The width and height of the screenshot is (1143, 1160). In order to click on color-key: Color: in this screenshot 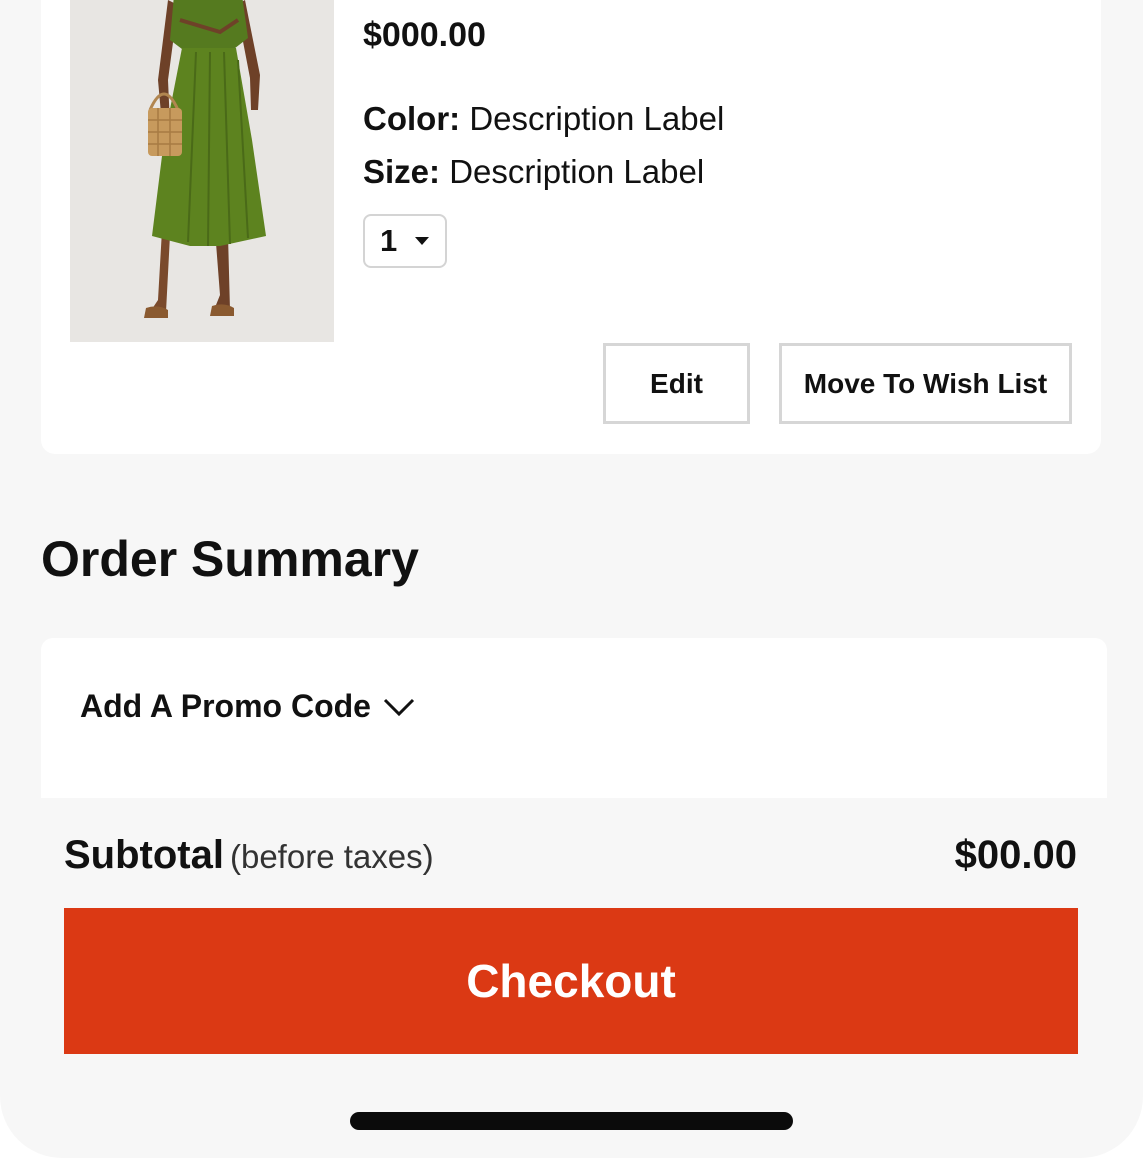, I will do `click(412, 118)`.